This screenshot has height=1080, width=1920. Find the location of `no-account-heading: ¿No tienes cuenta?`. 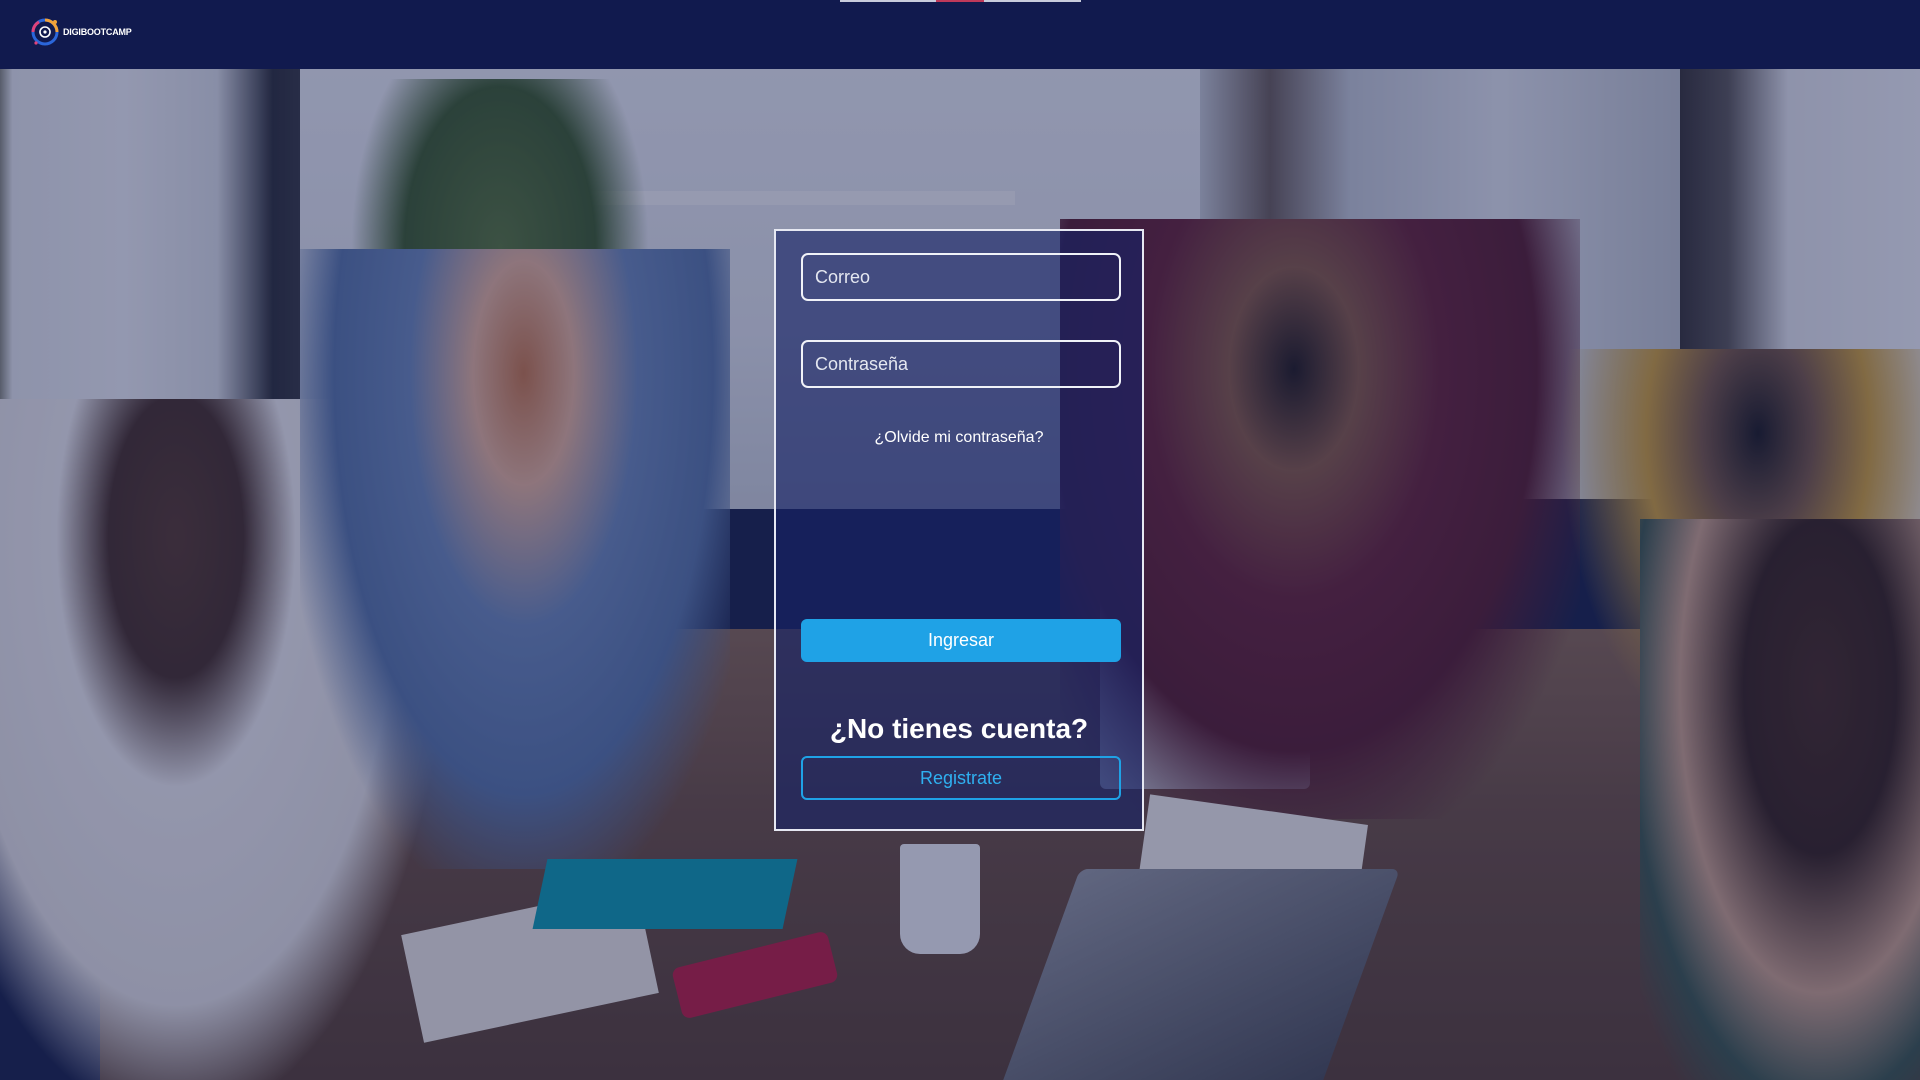

no-account-heading: ¿No tienes cuenta? is located at coordinates (959, 728).